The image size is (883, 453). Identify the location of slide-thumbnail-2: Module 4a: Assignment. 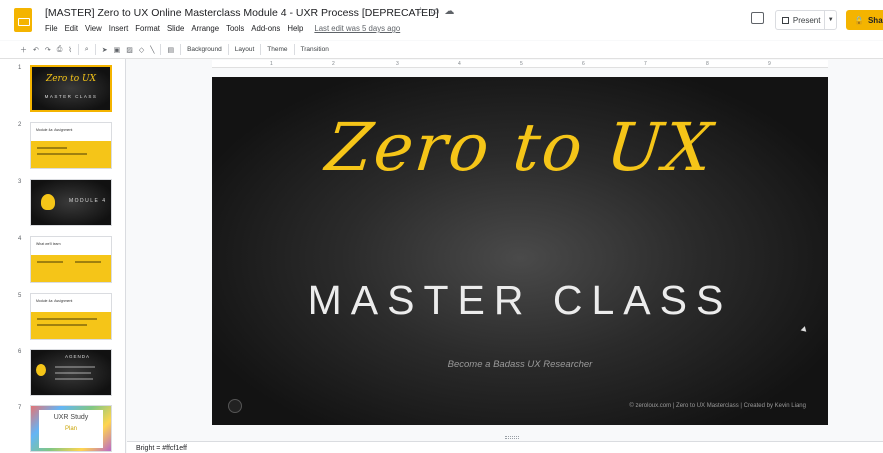
(71, 145).